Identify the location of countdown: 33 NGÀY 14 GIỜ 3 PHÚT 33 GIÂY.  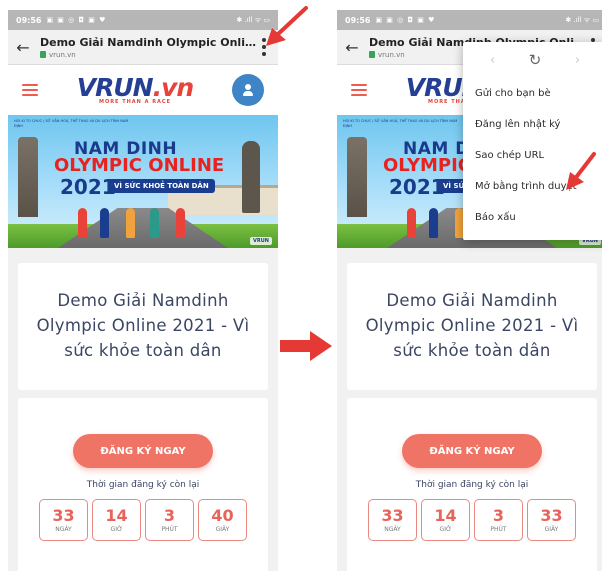
(472, 520).